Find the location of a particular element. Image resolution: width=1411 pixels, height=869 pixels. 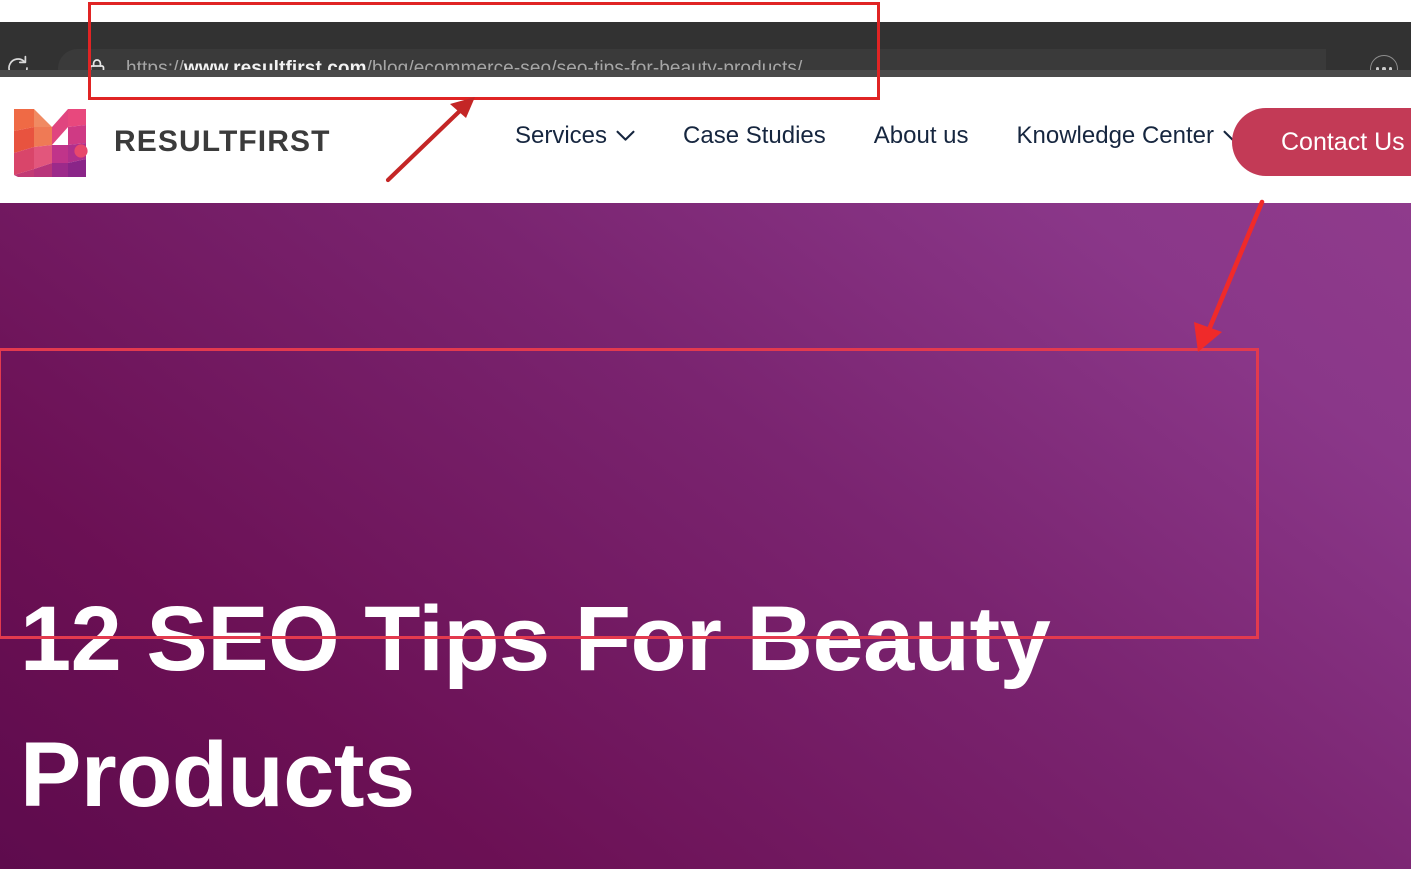

toolbar-divider is located at coordinates (705, 73).